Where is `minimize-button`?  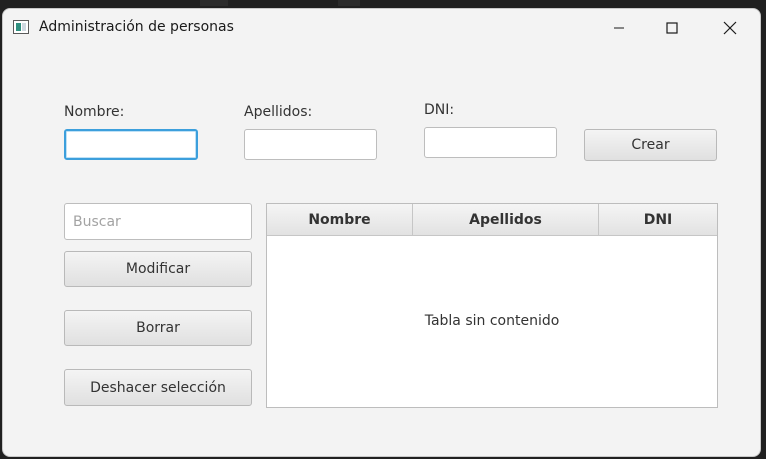
minimize-button is located at coordinates (619, 28).